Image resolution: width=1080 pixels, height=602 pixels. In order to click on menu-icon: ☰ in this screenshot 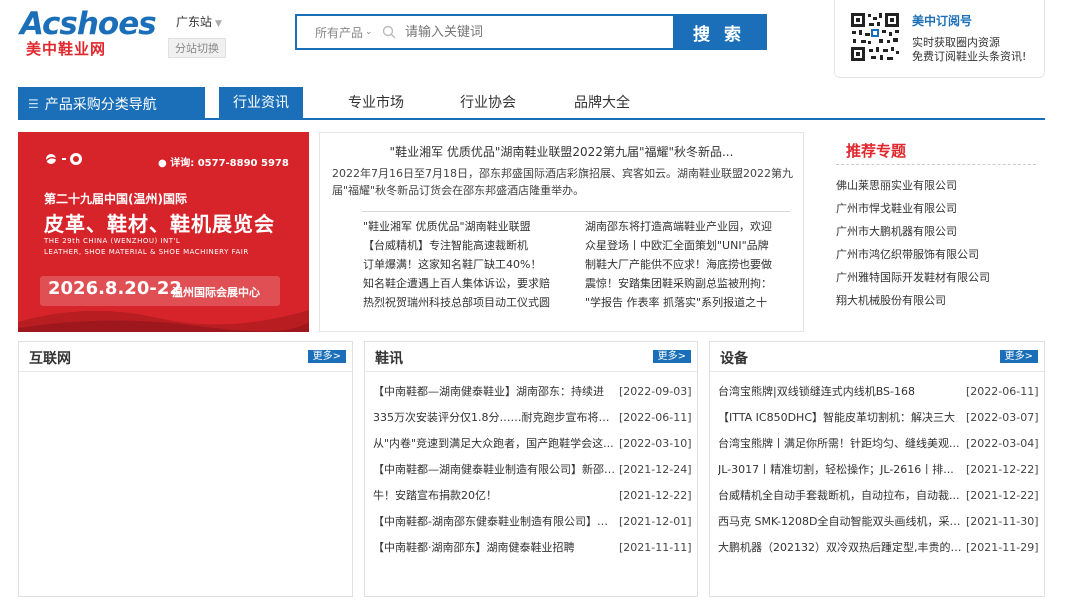, I will do `click(33, 103)`.